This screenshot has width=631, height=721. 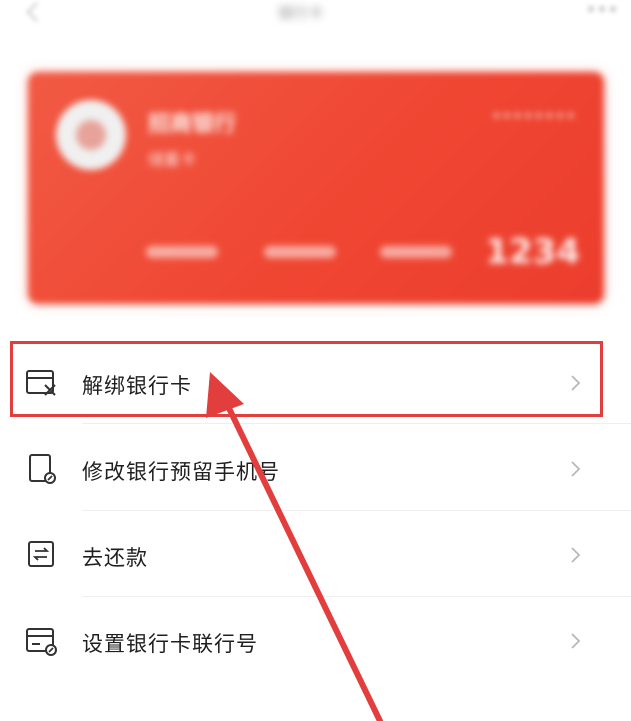 What do you see at coordinates (172, 159) in the screenshot?
I see `card-type: 储蓄卡` at bounding box center [172, 159].